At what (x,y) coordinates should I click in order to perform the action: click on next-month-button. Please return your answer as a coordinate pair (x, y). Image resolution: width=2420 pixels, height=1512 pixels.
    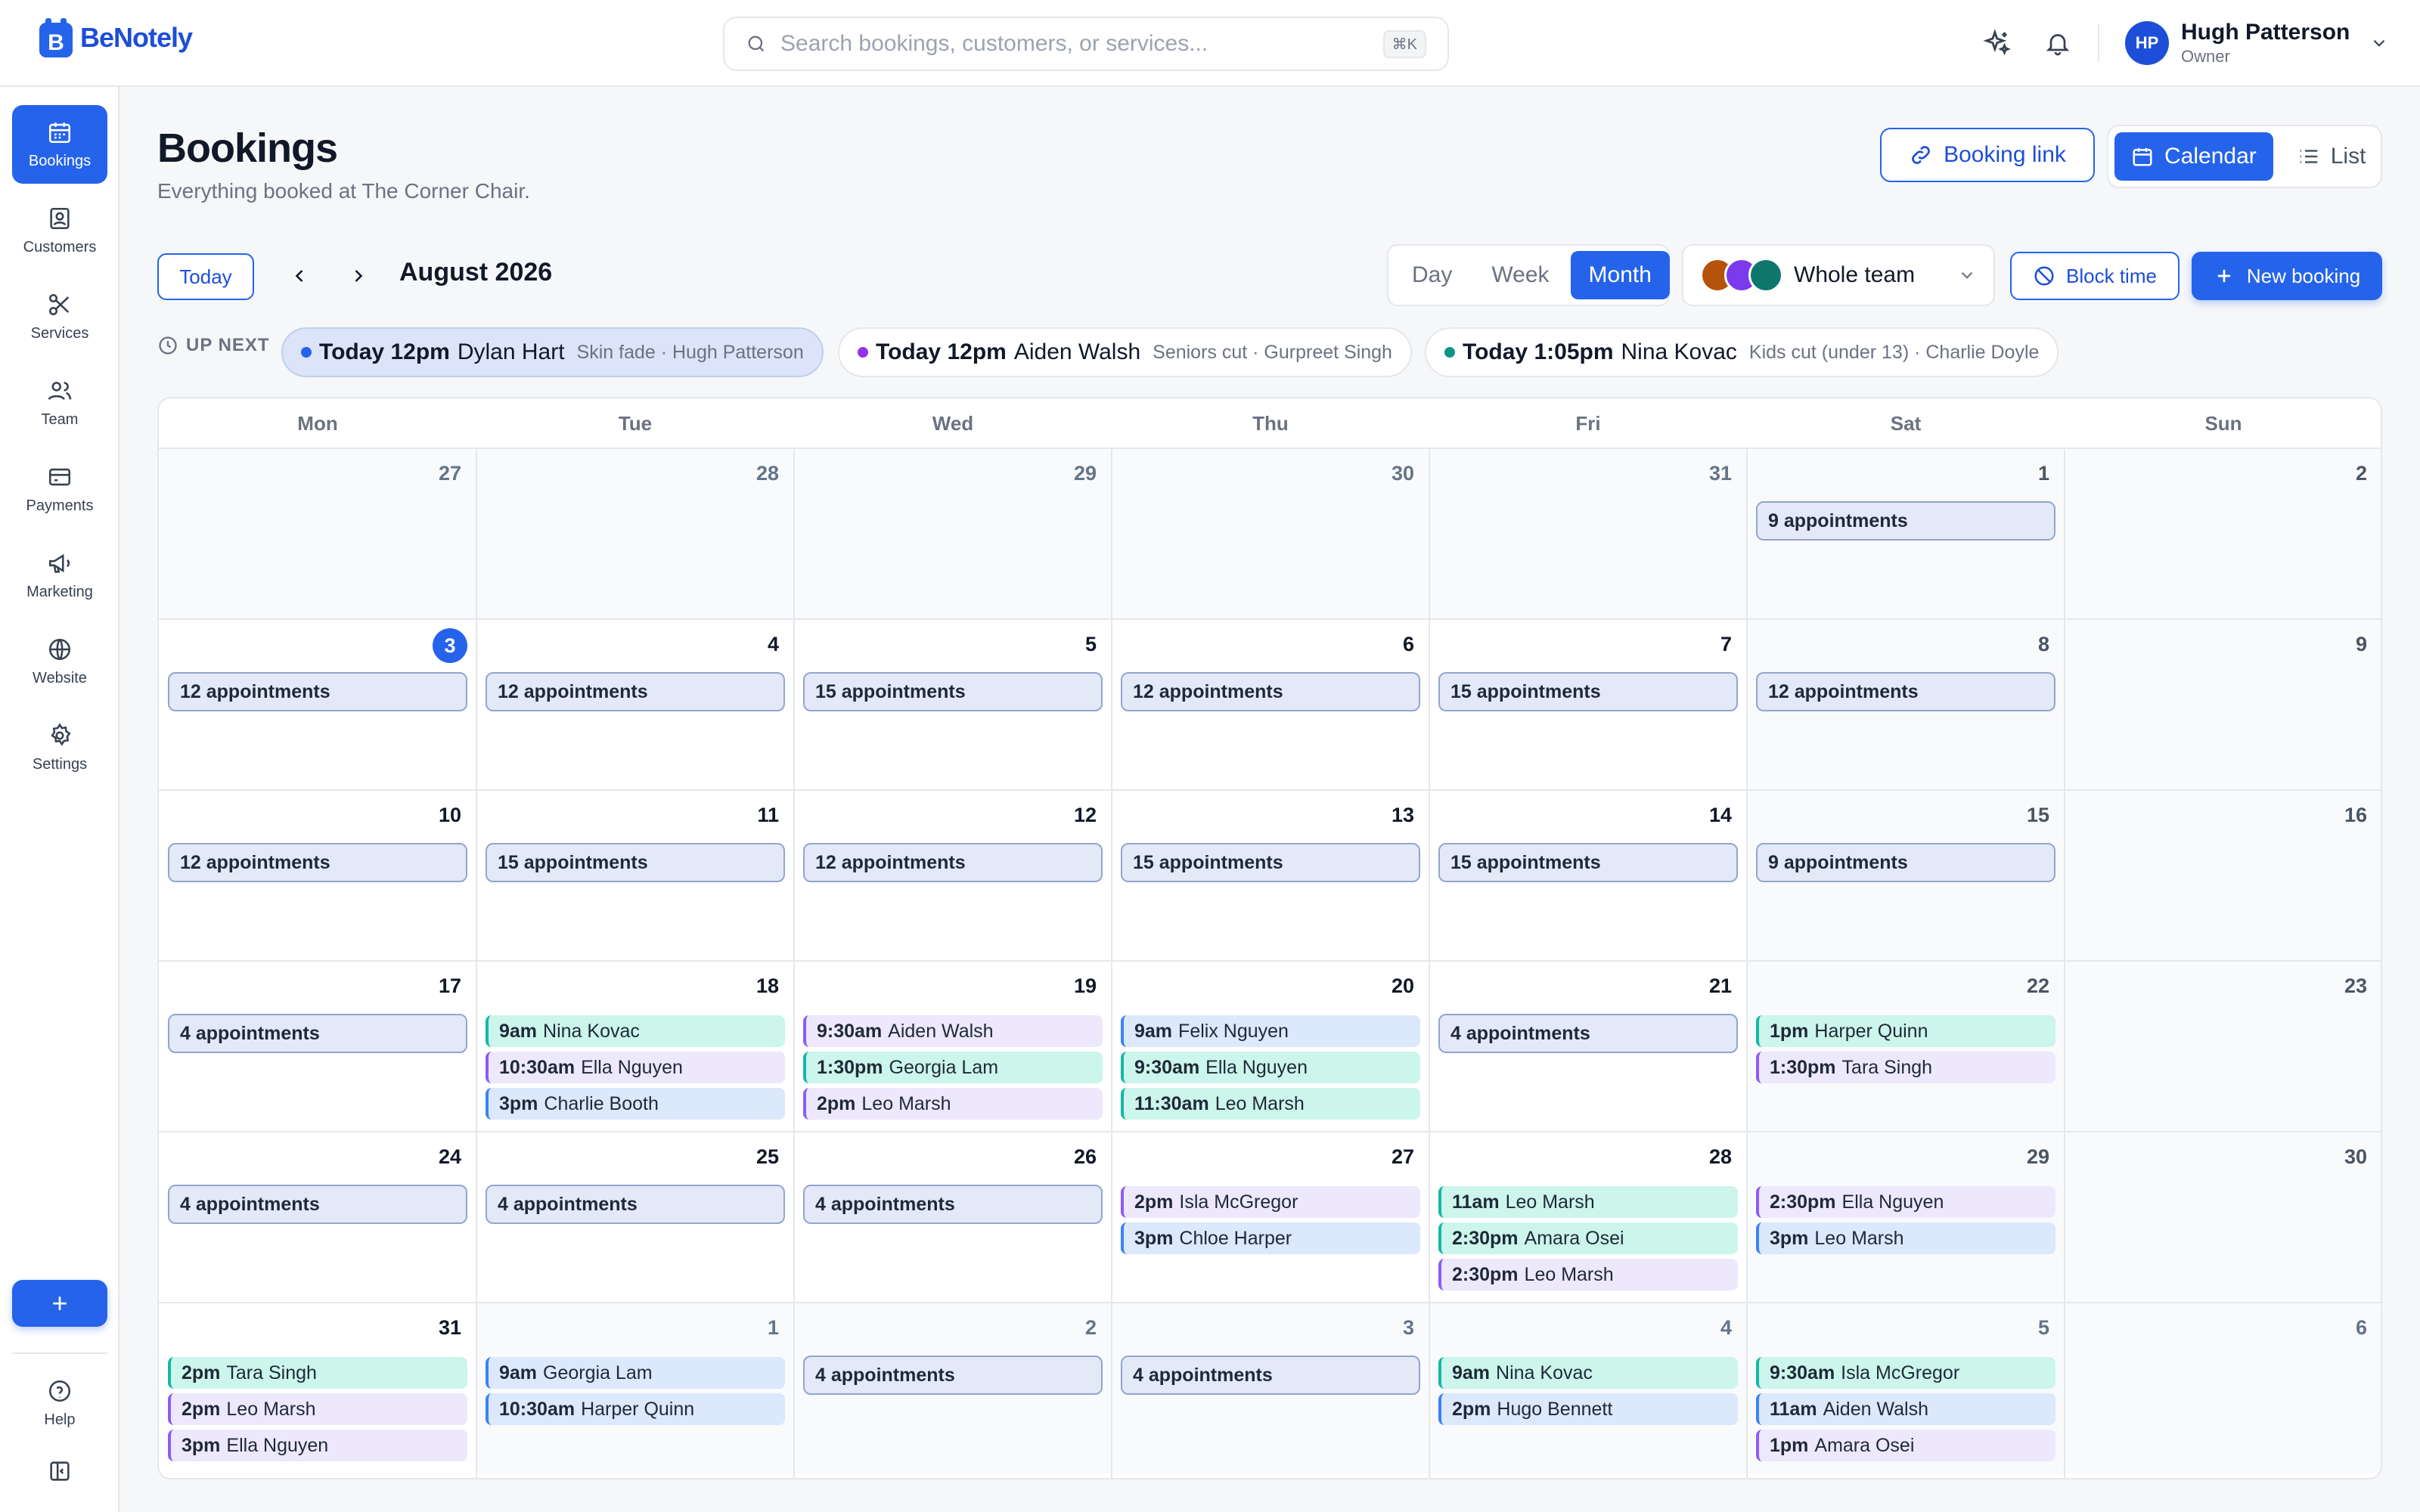
    Looking at the image, I should click on (358, 276).